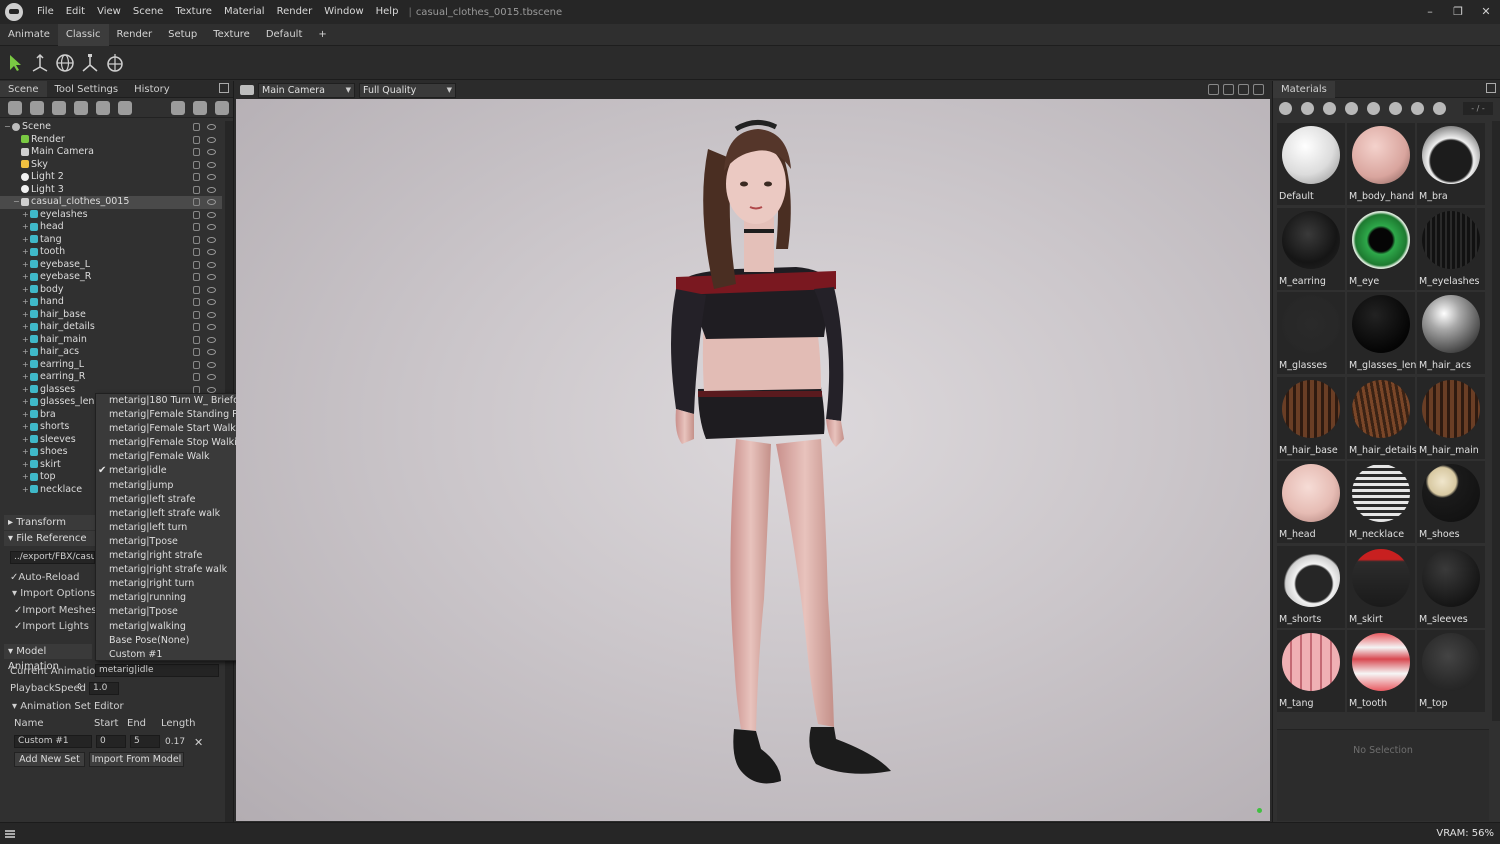 The image size is (1500, 844). I want to click on menu-file: File, so click(45, 12).